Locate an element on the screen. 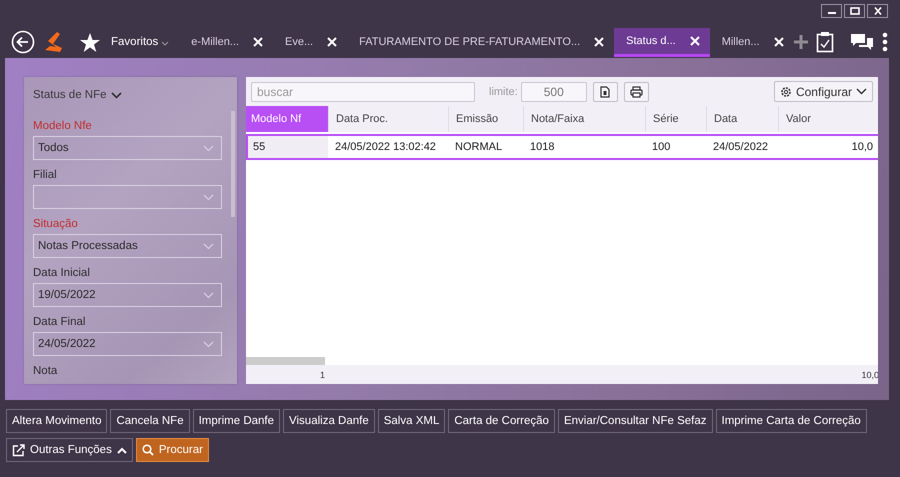 Image resolution: width=900 pixels, height=477 pixels. document-icon is located at coordinates (605, 92).